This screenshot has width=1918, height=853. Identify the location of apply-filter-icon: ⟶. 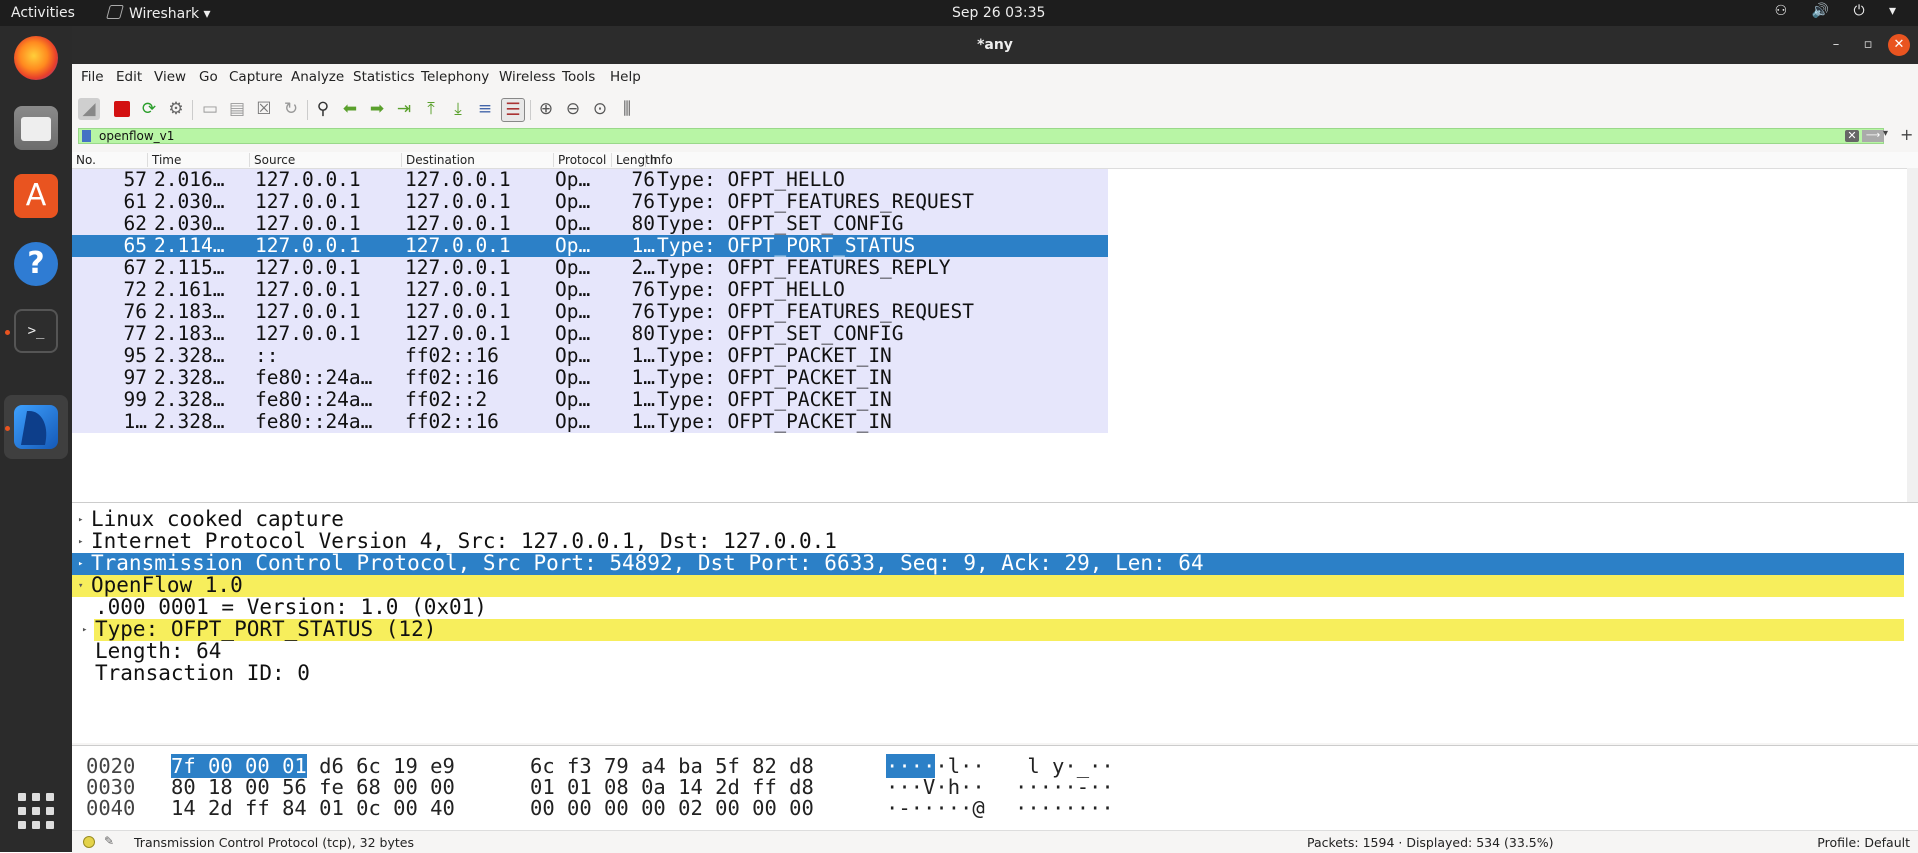
(1873, 136).